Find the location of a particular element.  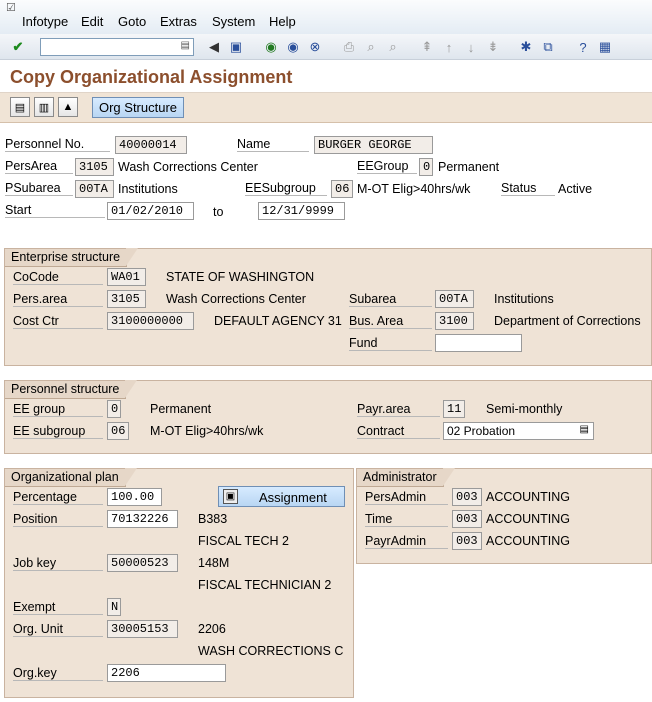

orgunit-field: 30005153 is located at coordinates (142, 629).